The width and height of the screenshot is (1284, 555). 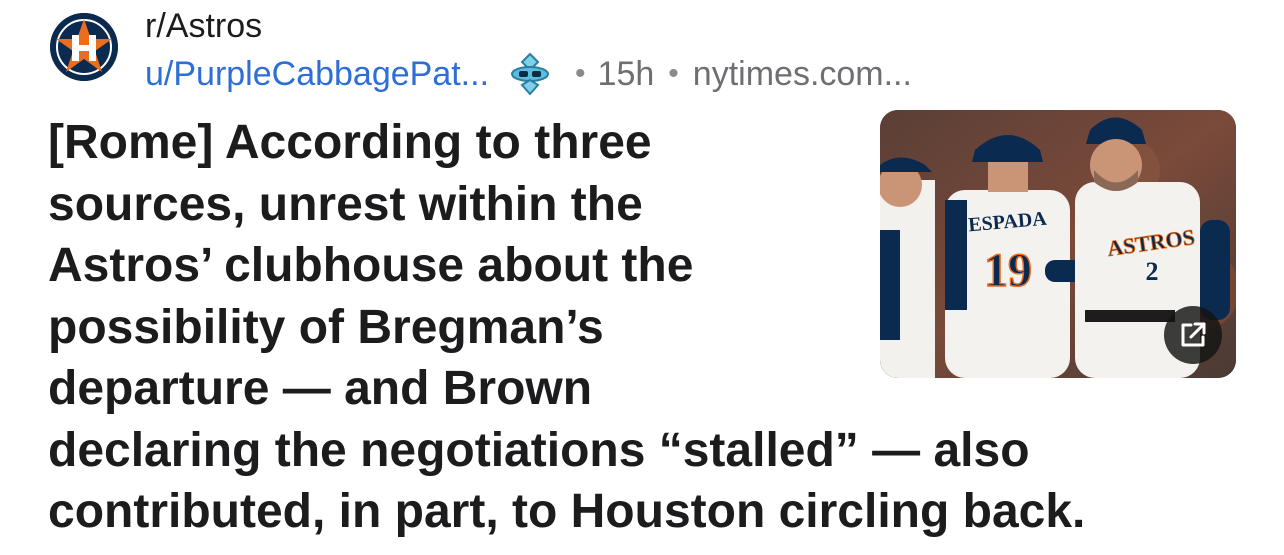 I want to click on jersey-number: 19, so click(x=1008, y=270).